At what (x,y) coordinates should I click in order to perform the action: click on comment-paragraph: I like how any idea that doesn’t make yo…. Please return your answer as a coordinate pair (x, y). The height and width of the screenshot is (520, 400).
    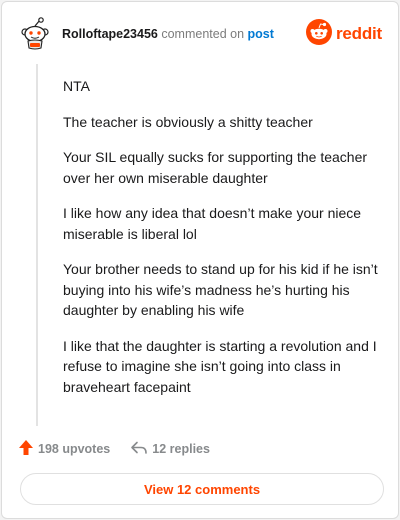
    Looking at the image, I should click on (212, 223).